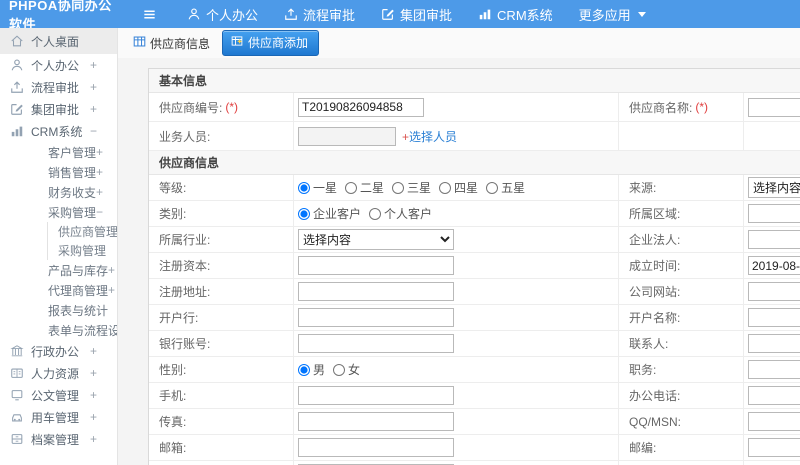 The width and height of the screenshot is (800, 465). I want to click on topnav-label: 个人办公, so click(232, 15).